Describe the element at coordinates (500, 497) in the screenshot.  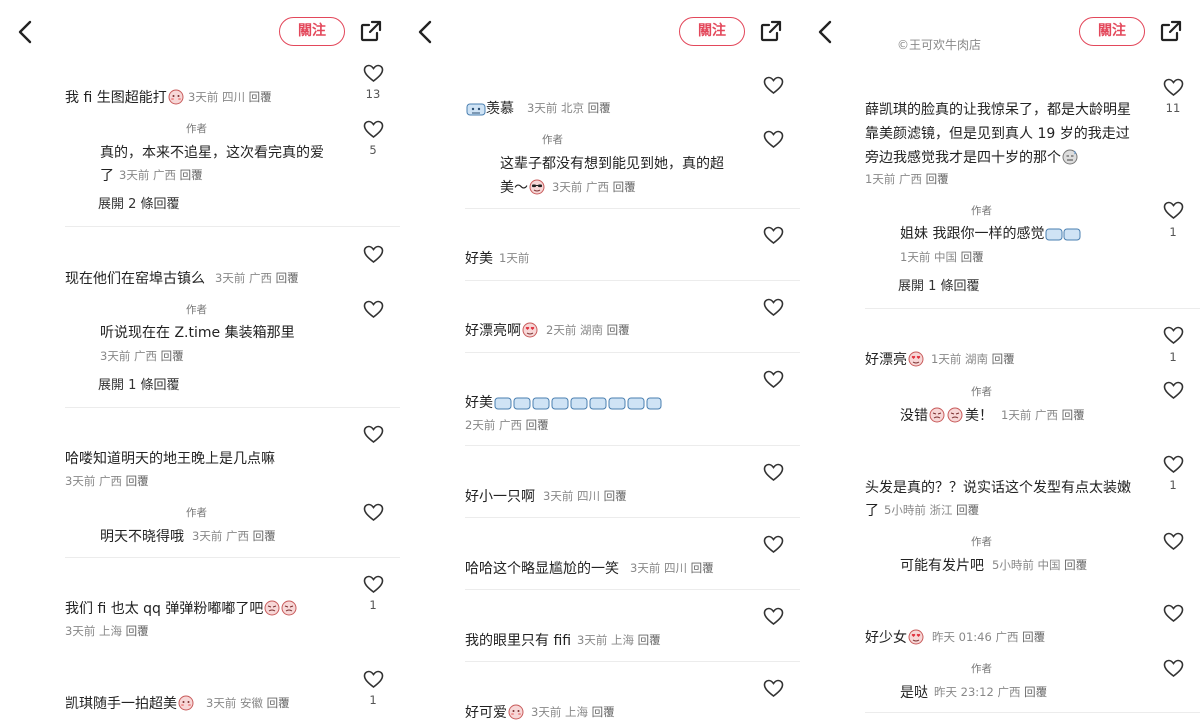
I see `comment-text: 好小一只啊` at that location.